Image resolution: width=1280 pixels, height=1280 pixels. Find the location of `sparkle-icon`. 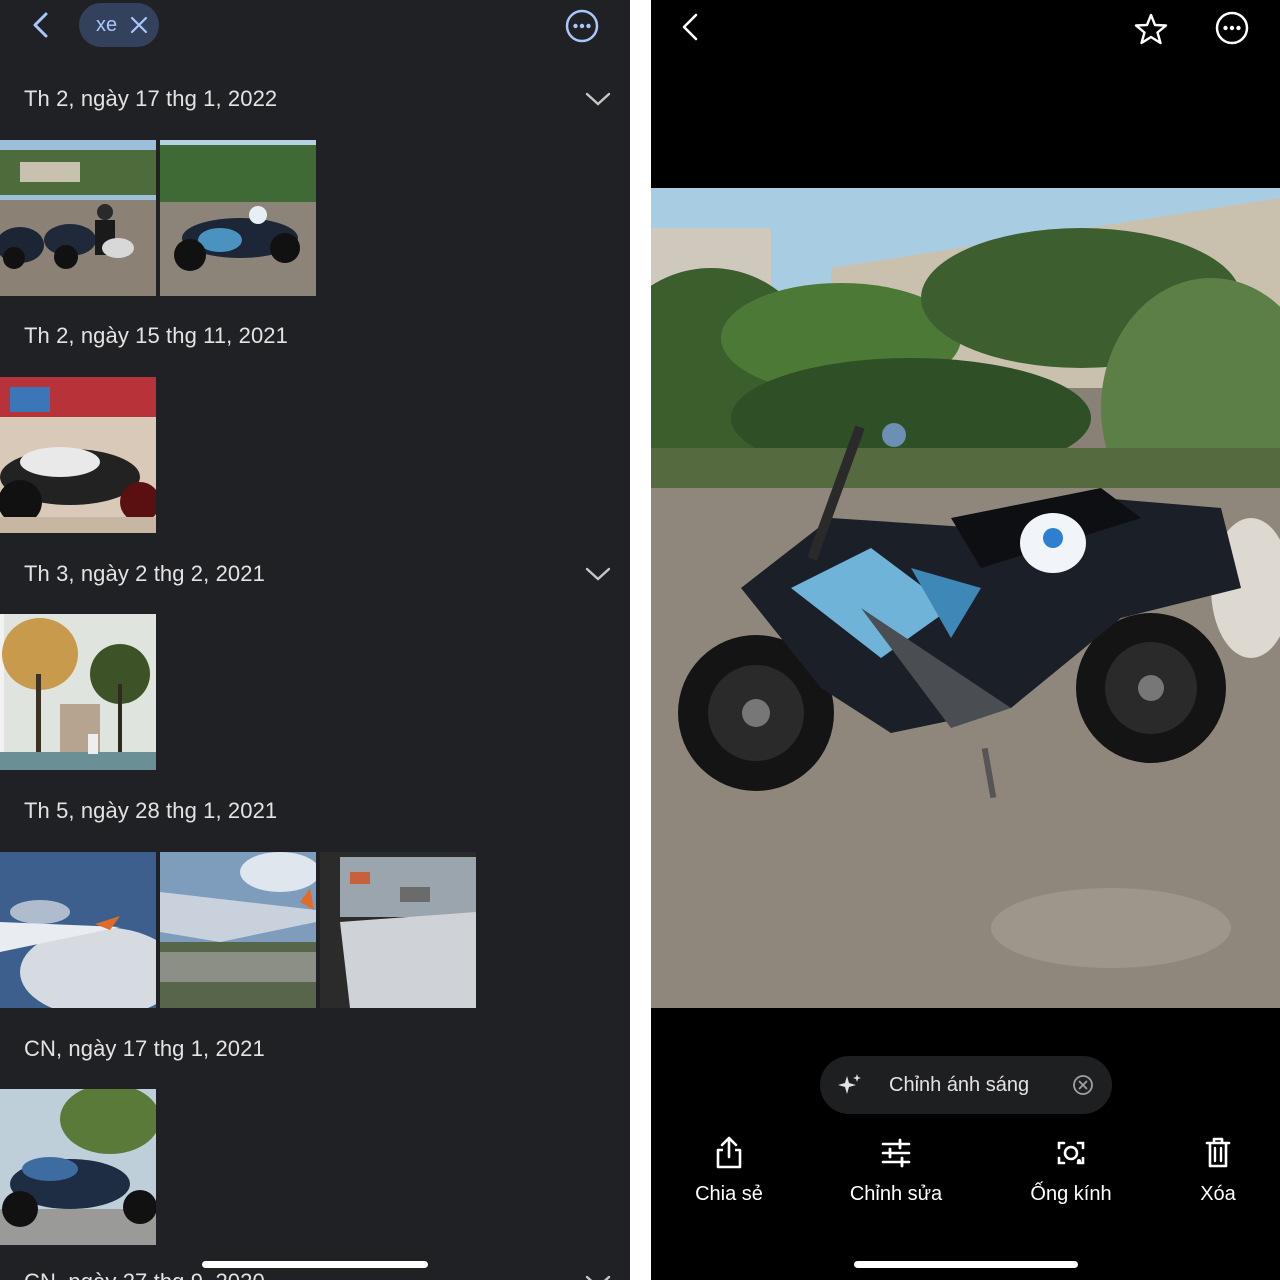

sparkle-icon is located at coordinates (849, 1084).